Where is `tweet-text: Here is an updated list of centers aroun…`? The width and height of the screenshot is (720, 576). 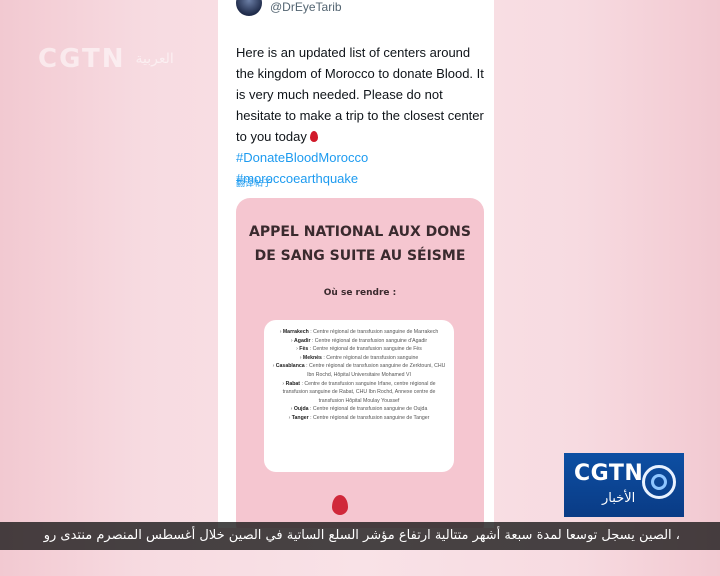
tweet-text: Here is an updated list of centers aroun… is located at coordinates (360, 94).